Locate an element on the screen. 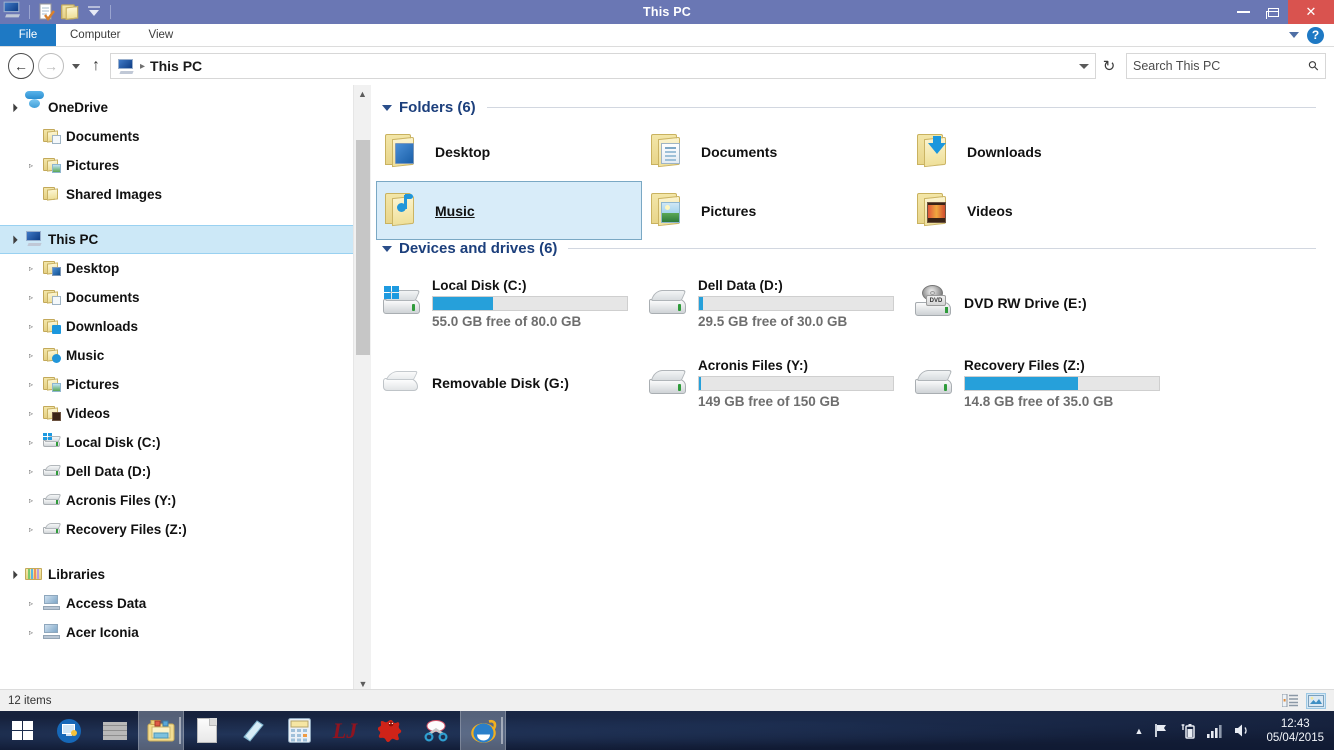 This screenshot has width=1334, height=750. chevron-down-icon is located at coordinates (1294, 35).